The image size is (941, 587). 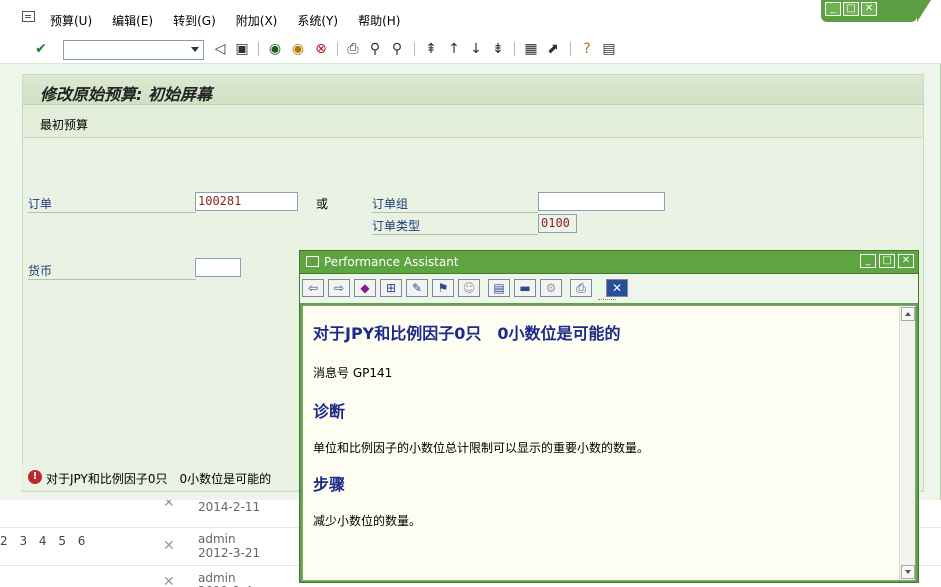 I want to click on menu-extras: 附加(X), so click(x=257, y=20).